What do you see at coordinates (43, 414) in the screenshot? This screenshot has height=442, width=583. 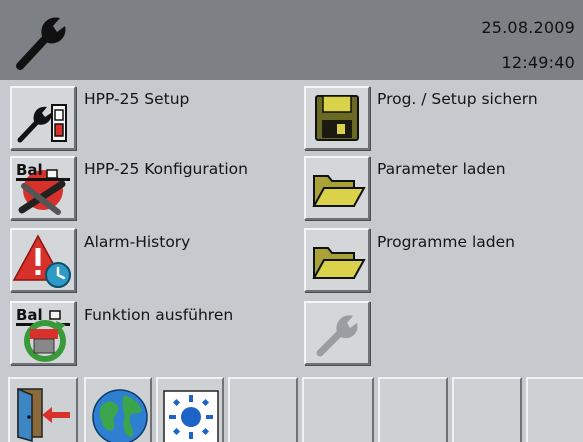 I see `exit-door-icon` at bounding box center [43, 414].